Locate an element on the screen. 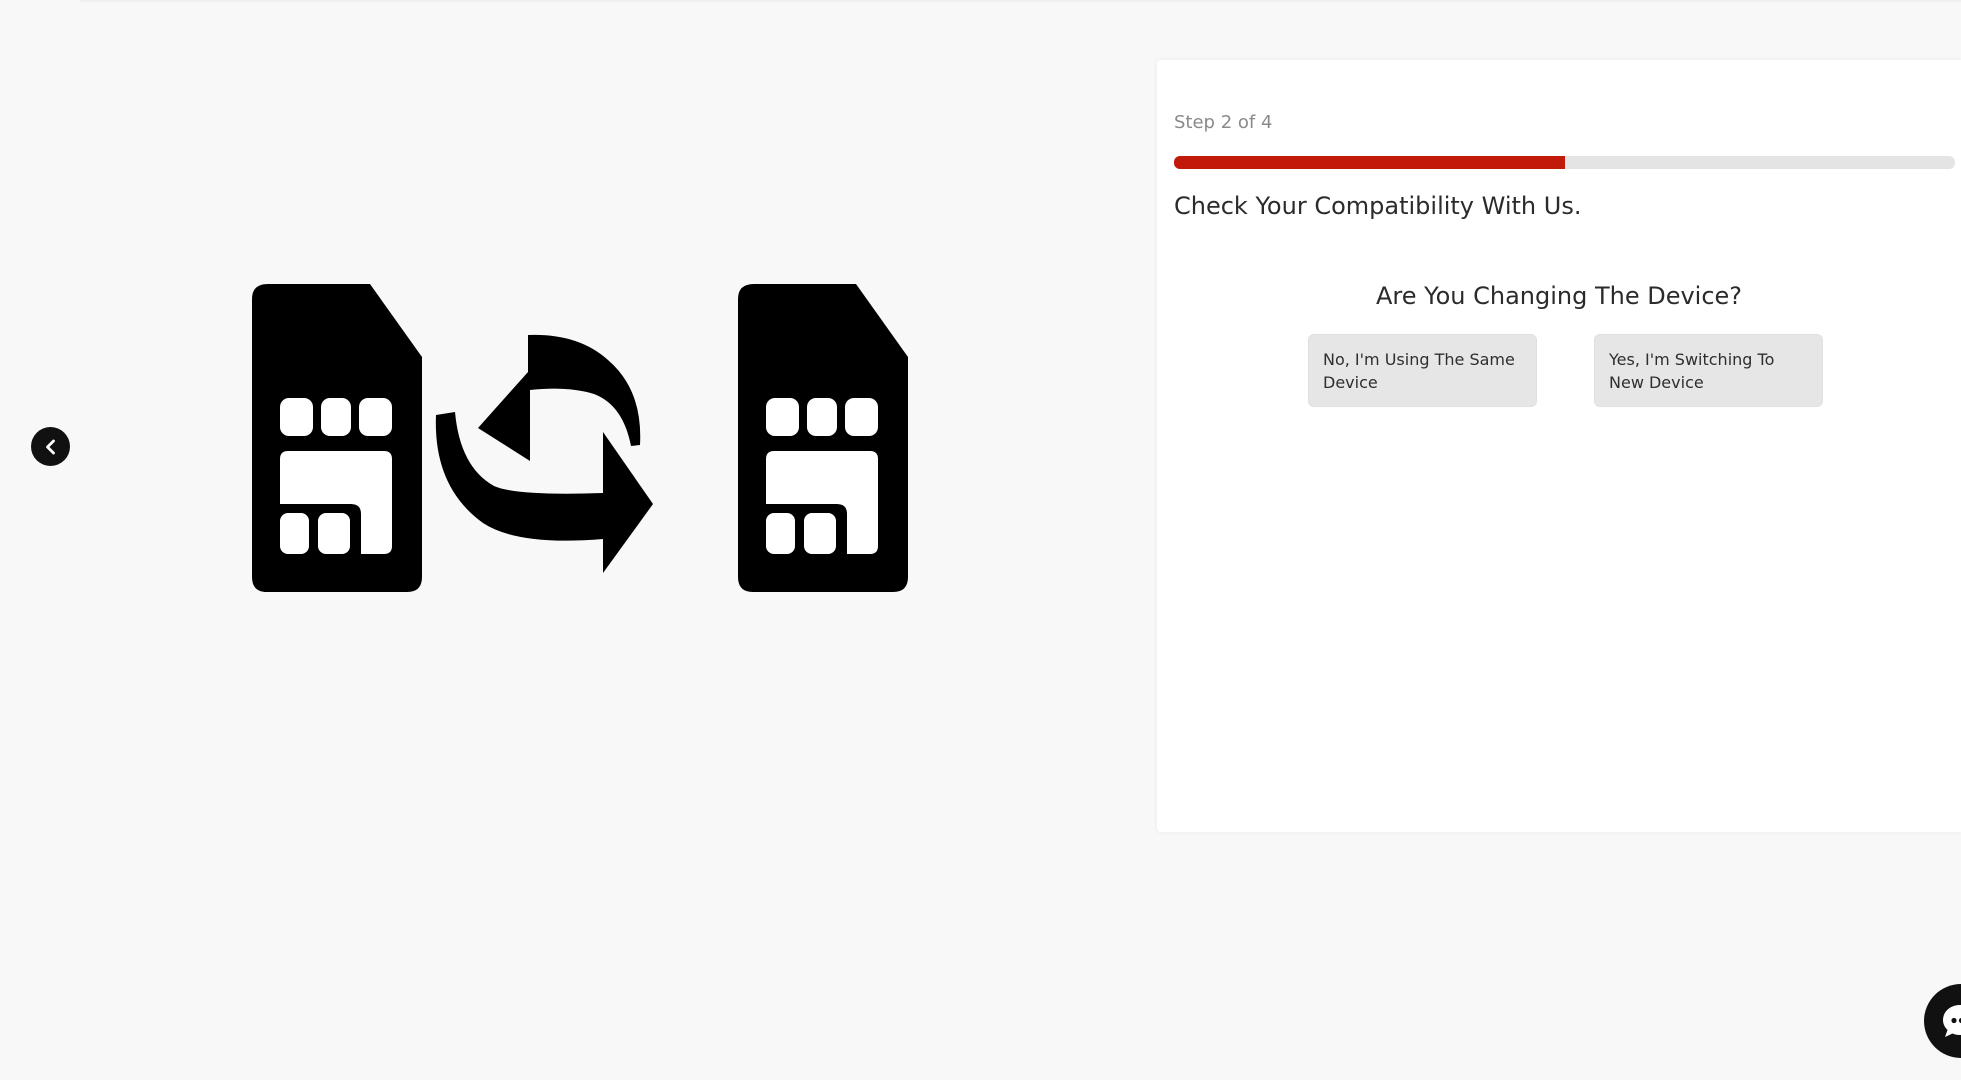 This screenshot has height=1080, width=1961. sim-swap-illustration is located at coordinates (582, 437).